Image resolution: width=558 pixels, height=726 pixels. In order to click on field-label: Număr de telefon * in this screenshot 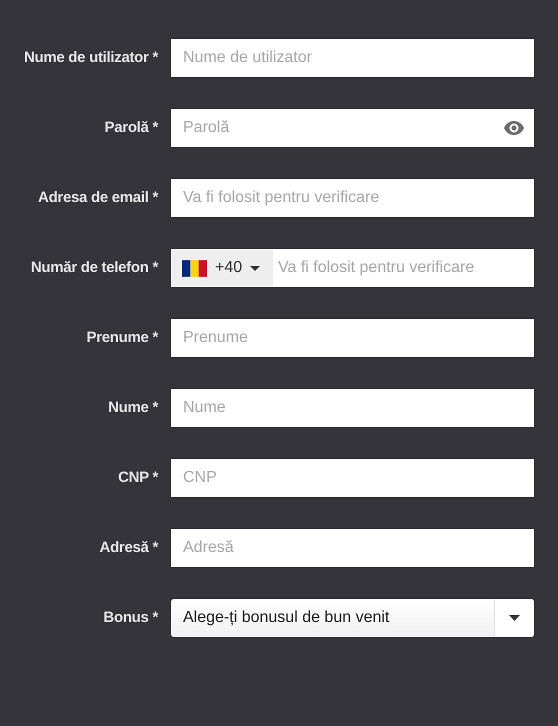, I will do `click(94, 268)`.